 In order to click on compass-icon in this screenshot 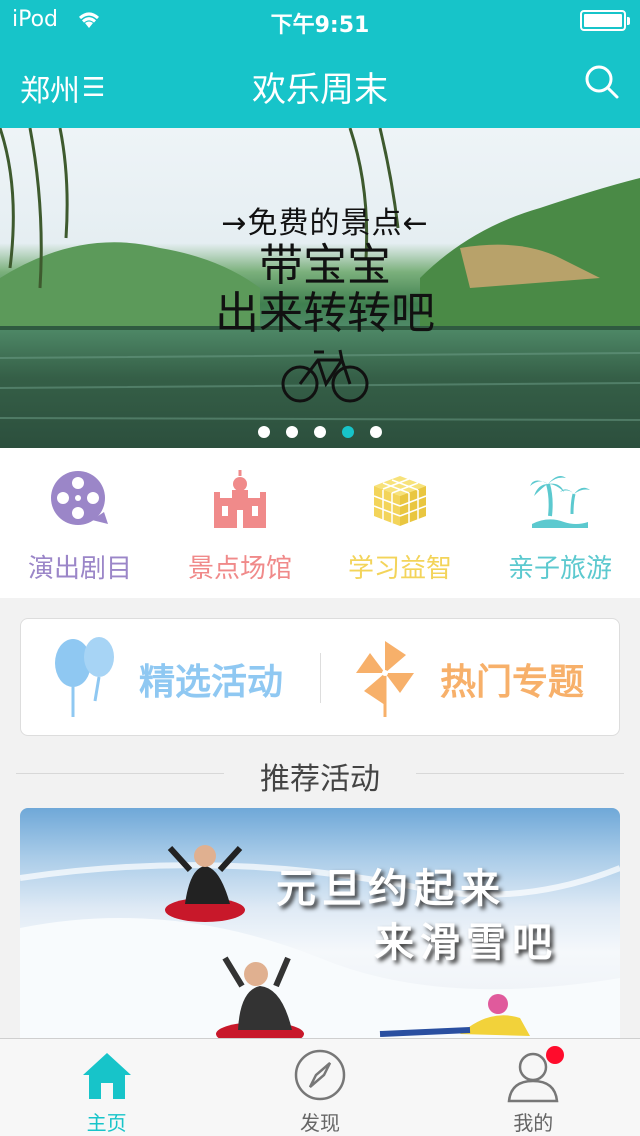, I will do `click(320, 1075)`.